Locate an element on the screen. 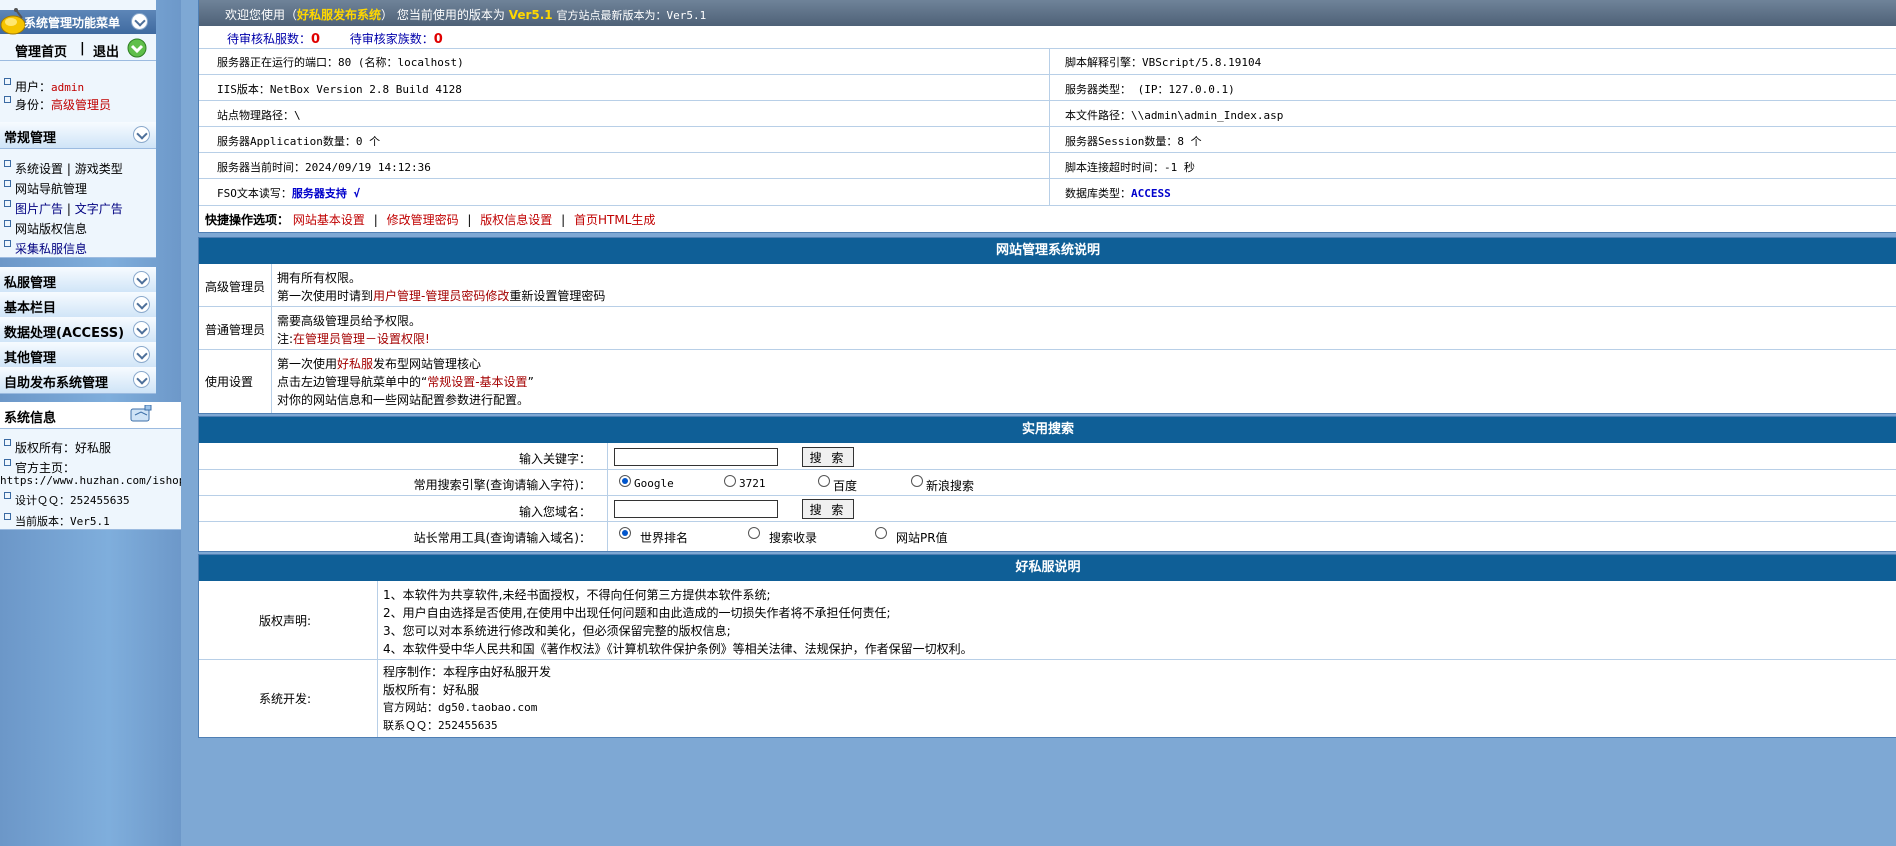 This screenshot has height=846, width=1896. server-port: 服务器正在运行的端口：80 (名称：localhost) is located at coordinates (340, 62).